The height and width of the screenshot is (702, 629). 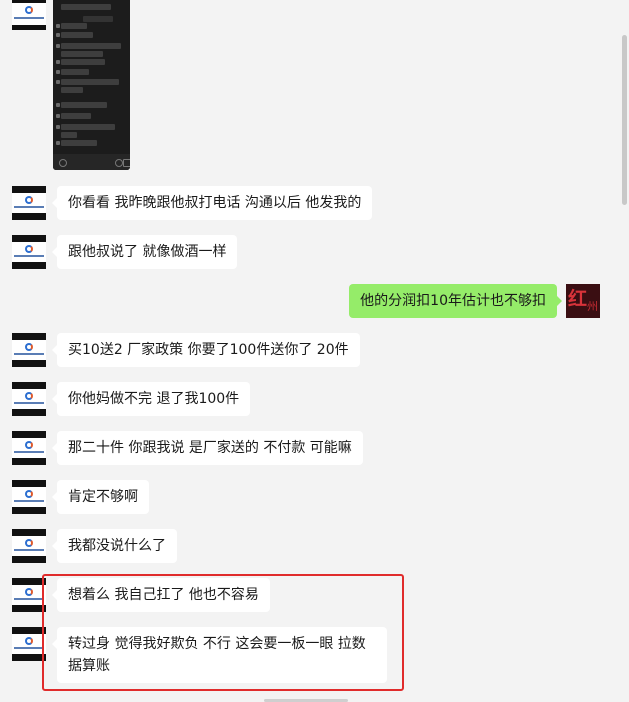 What do you see at coordinates (223, 632) in the screenshot?
I see `highlight-box` at bounding box center [223, 632].